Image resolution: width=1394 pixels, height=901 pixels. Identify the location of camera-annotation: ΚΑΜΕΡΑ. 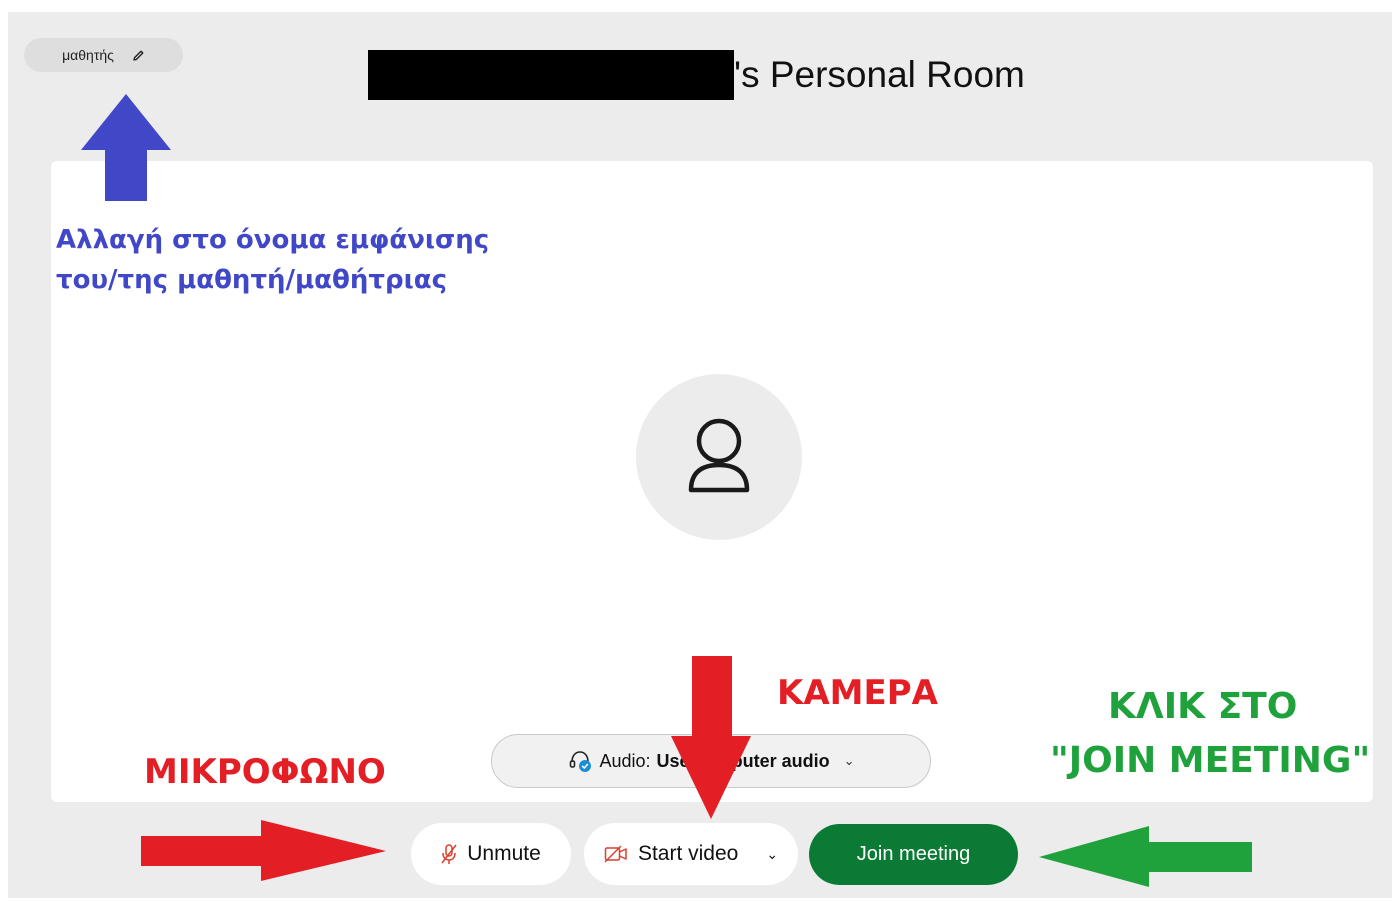
(857, 693).